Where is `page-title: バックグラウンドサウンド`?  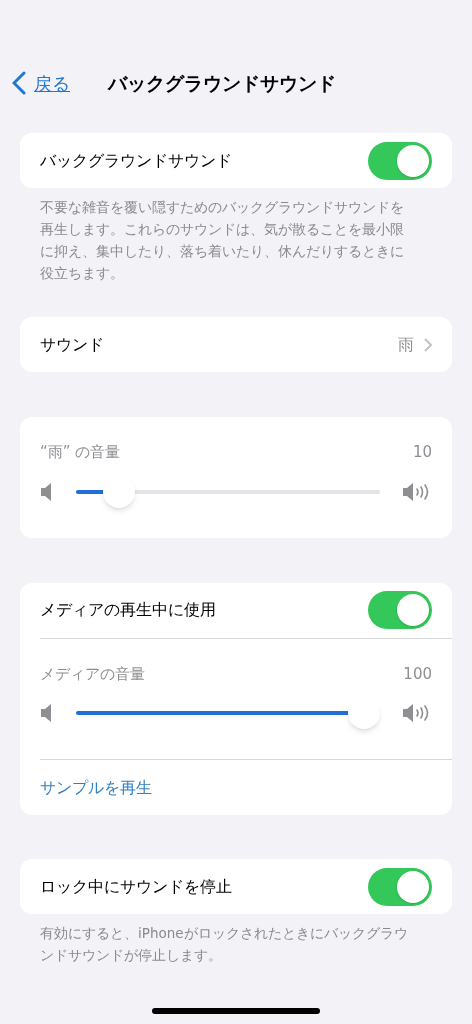 page-title: バックグラウンドサウンド is located at coordinates (222, 83).